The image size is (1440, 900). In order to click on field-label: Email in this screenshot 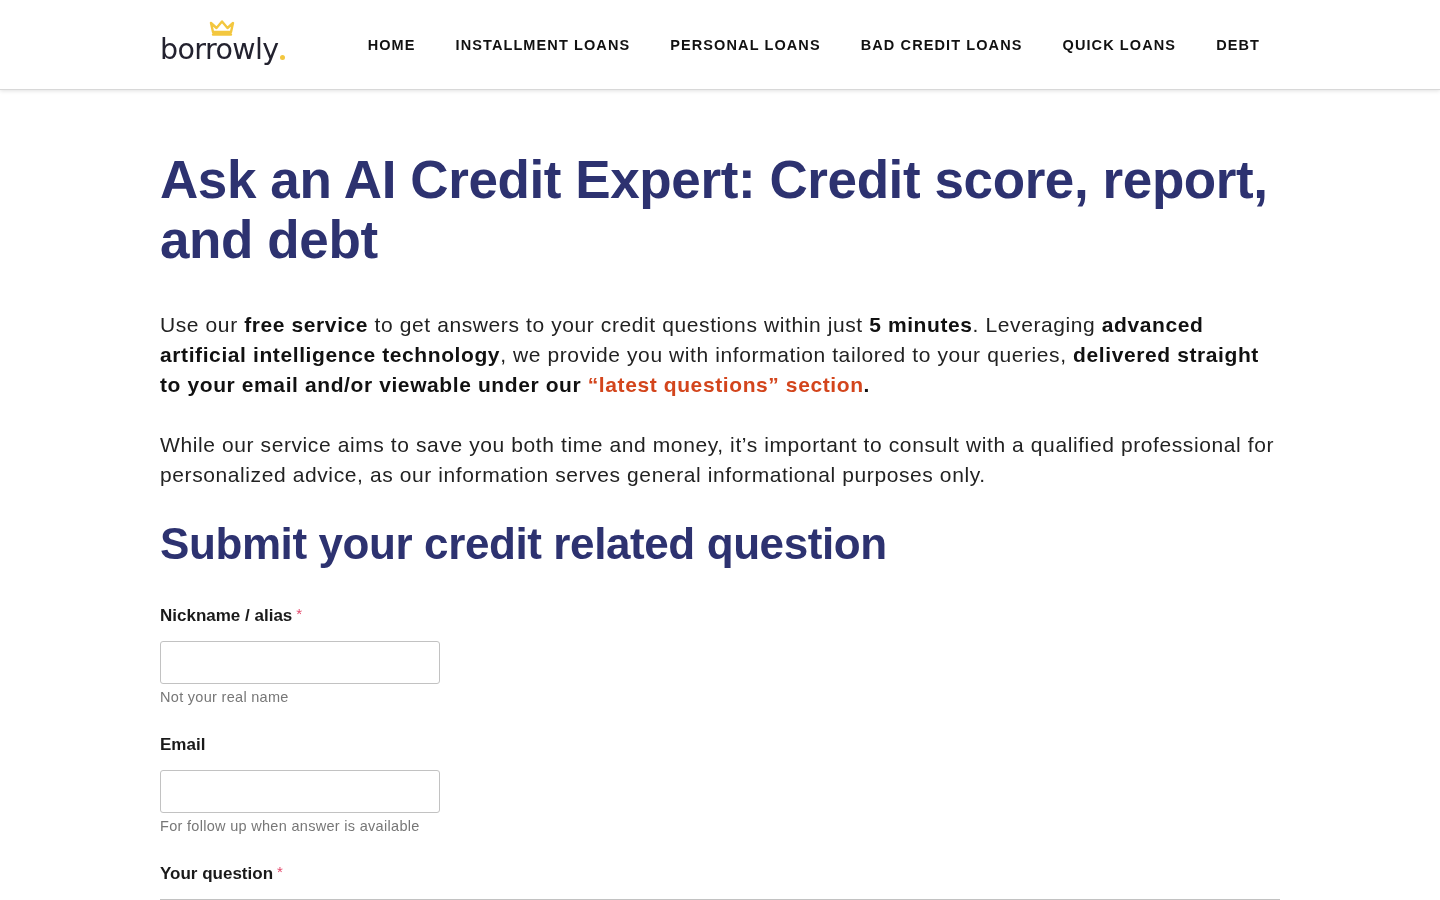, I will do `click(183, 745)`.